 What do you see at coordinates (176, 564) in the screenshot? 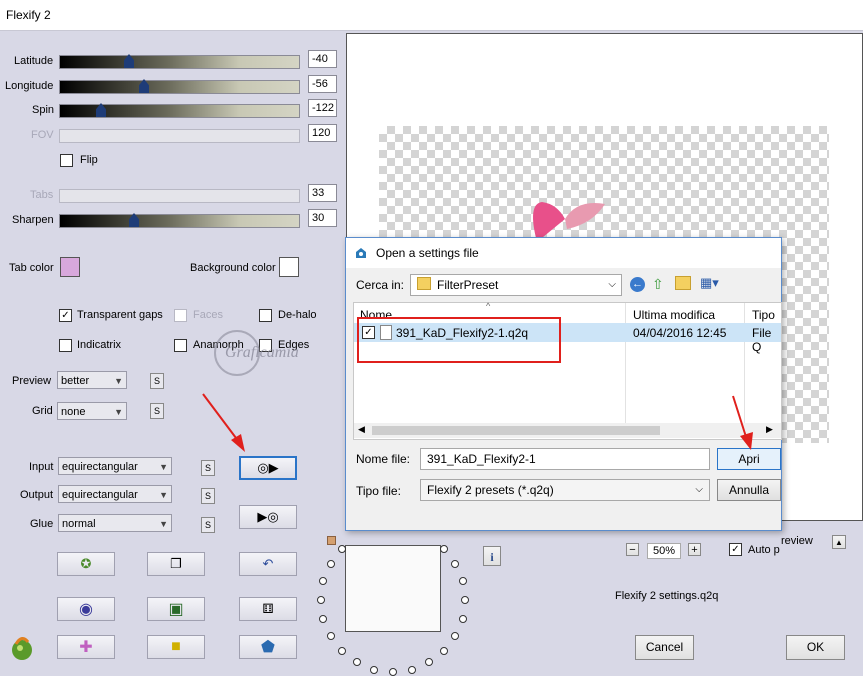
I see `copy-button: ❐` at bounding box center [176, 564].